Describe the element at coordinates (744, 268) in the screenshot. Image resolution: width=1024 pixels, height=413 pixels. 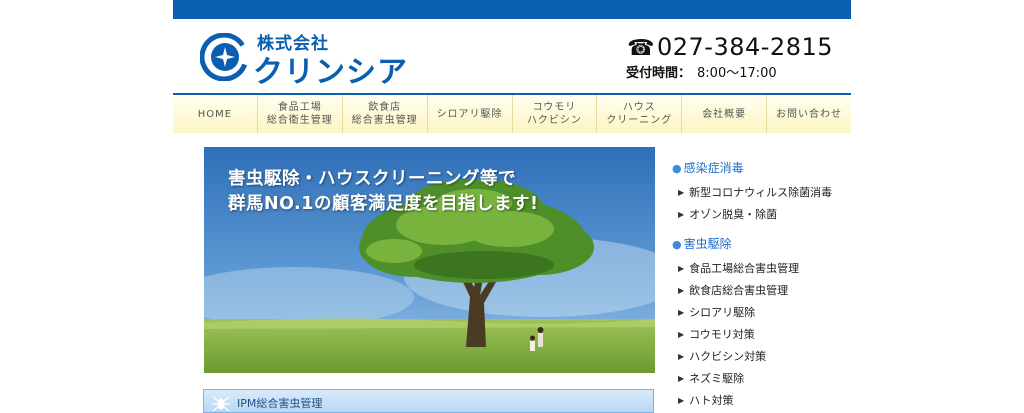
I see `sidebar-item-label: 食品工場総合害虫管理` at that location.